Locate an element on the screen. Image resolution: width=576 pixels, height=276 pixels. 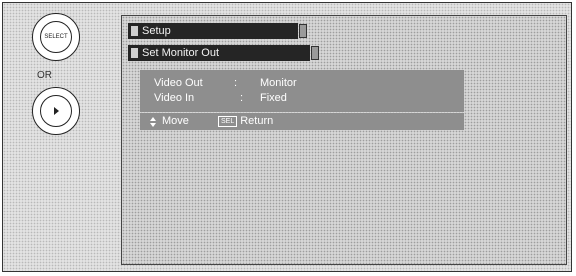
setting-value: Fixed is located at coordinates (273, 98).